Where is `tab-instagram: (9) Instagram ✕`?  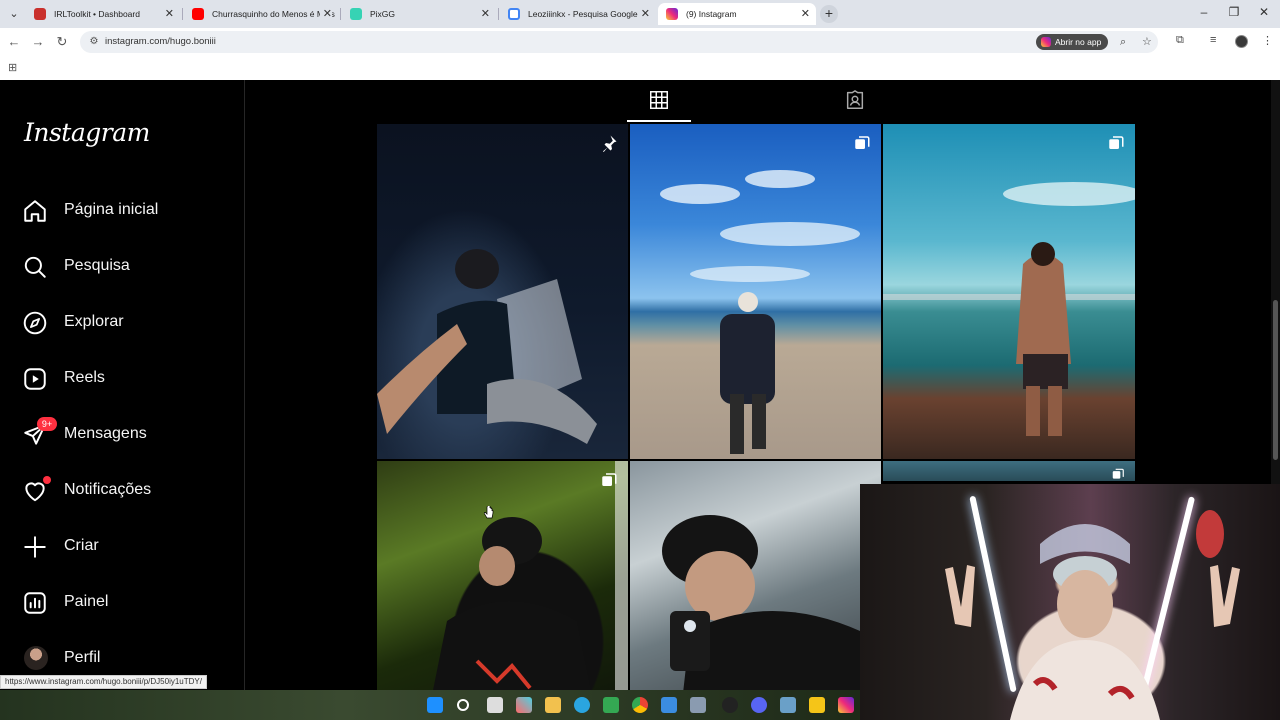 tab-instagram: (9) Instagram ✕ is located at coordinates (737, 14).